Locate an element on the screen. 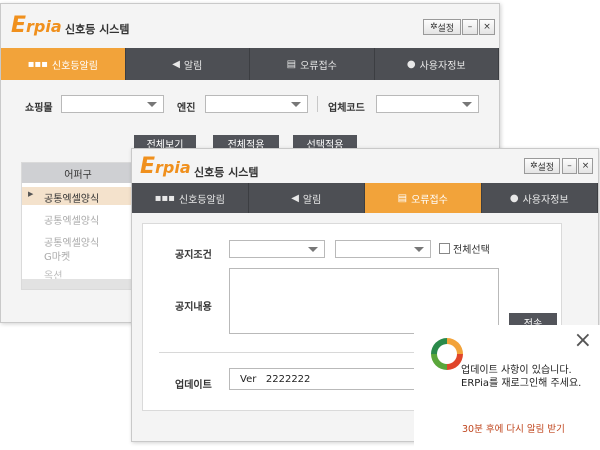  notification-close-icon: × is located at coordinates (583, 341).